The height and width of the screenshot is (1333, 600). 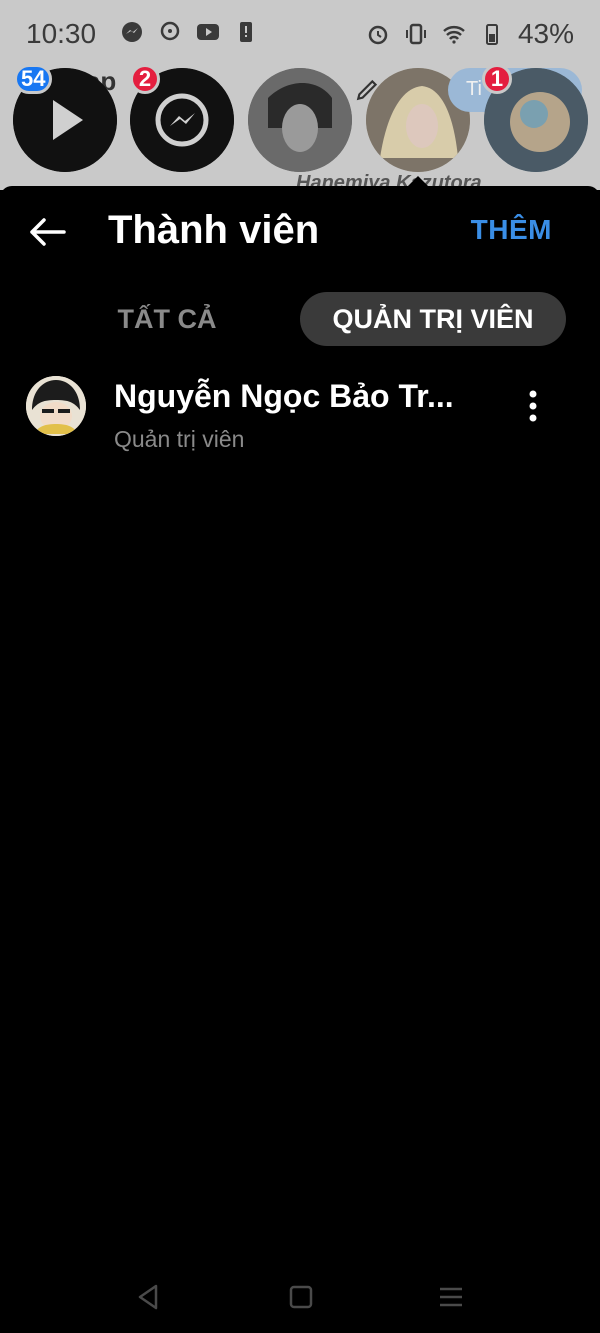 I want to click on member-row: Nguyễn Ngọc Bảo Tr... Quản trị viên, so click(x=300, y=414).